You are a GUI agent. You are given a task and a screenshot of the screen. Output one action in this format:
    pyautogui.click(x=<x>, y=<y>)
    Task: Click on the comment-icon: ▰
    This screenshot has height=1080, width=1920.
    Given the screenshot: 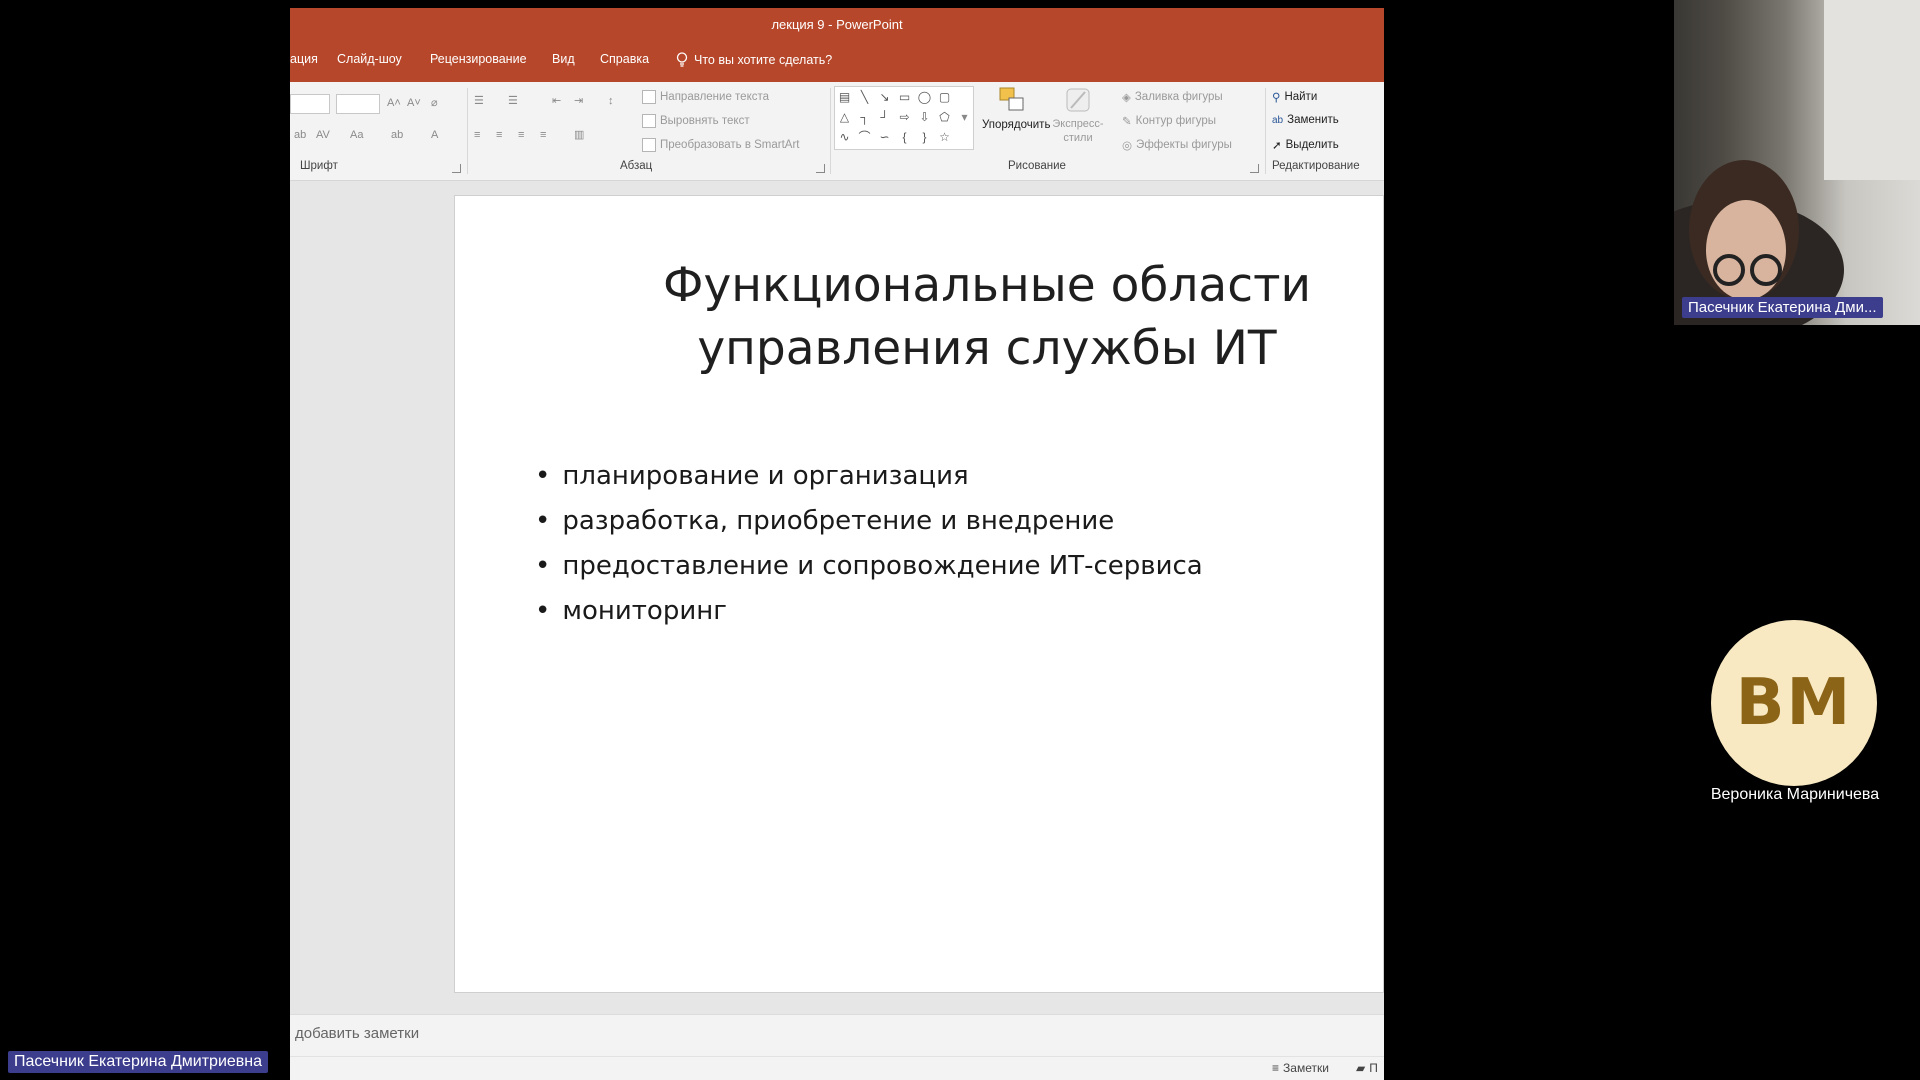 What is the action you would take?
    pyautogui.click(x=1361, y=1068)
    